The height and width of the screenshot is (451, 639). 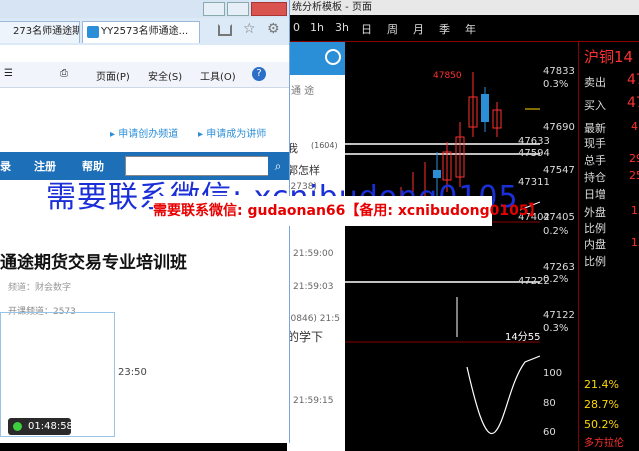 What do you see at coordinates (313, 254) in the screenshot?
I see `chat-time: 21:59:00` at bounding box center [313, 254].